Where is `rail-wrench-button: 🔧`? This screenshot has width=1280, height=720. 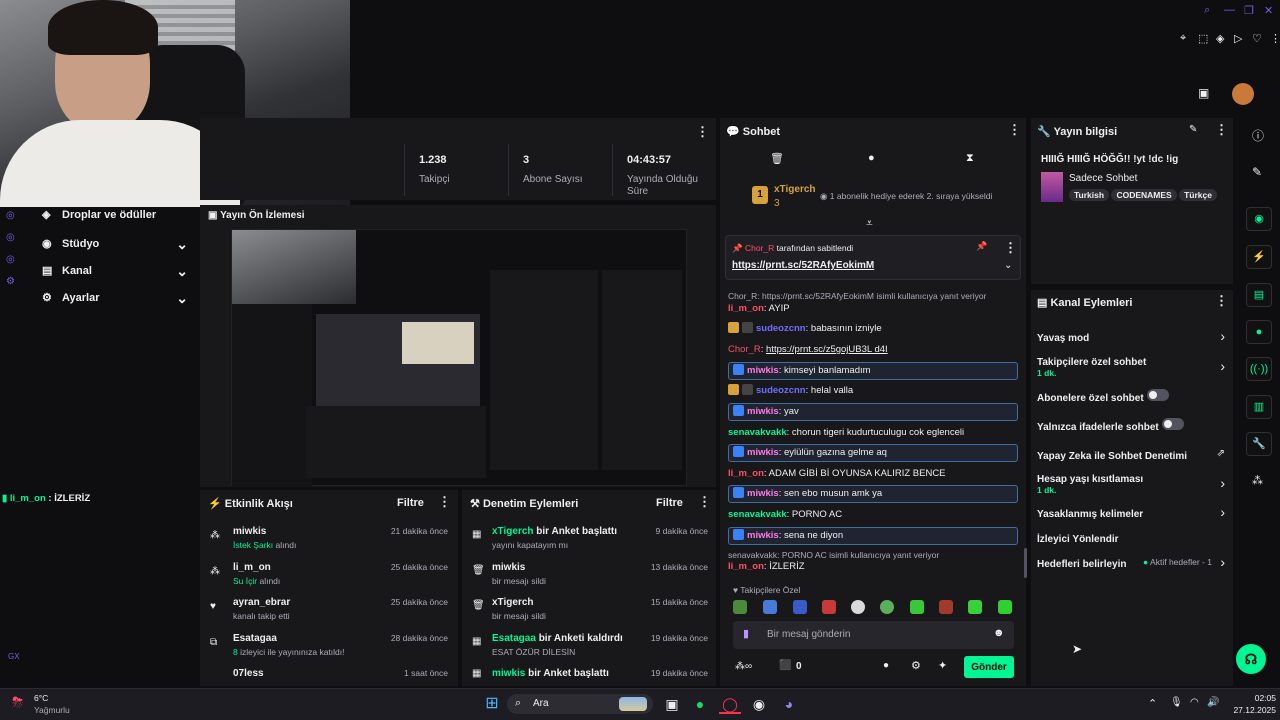
rail-wrench-button: 🔧 is located at coordinates (1259, 444).